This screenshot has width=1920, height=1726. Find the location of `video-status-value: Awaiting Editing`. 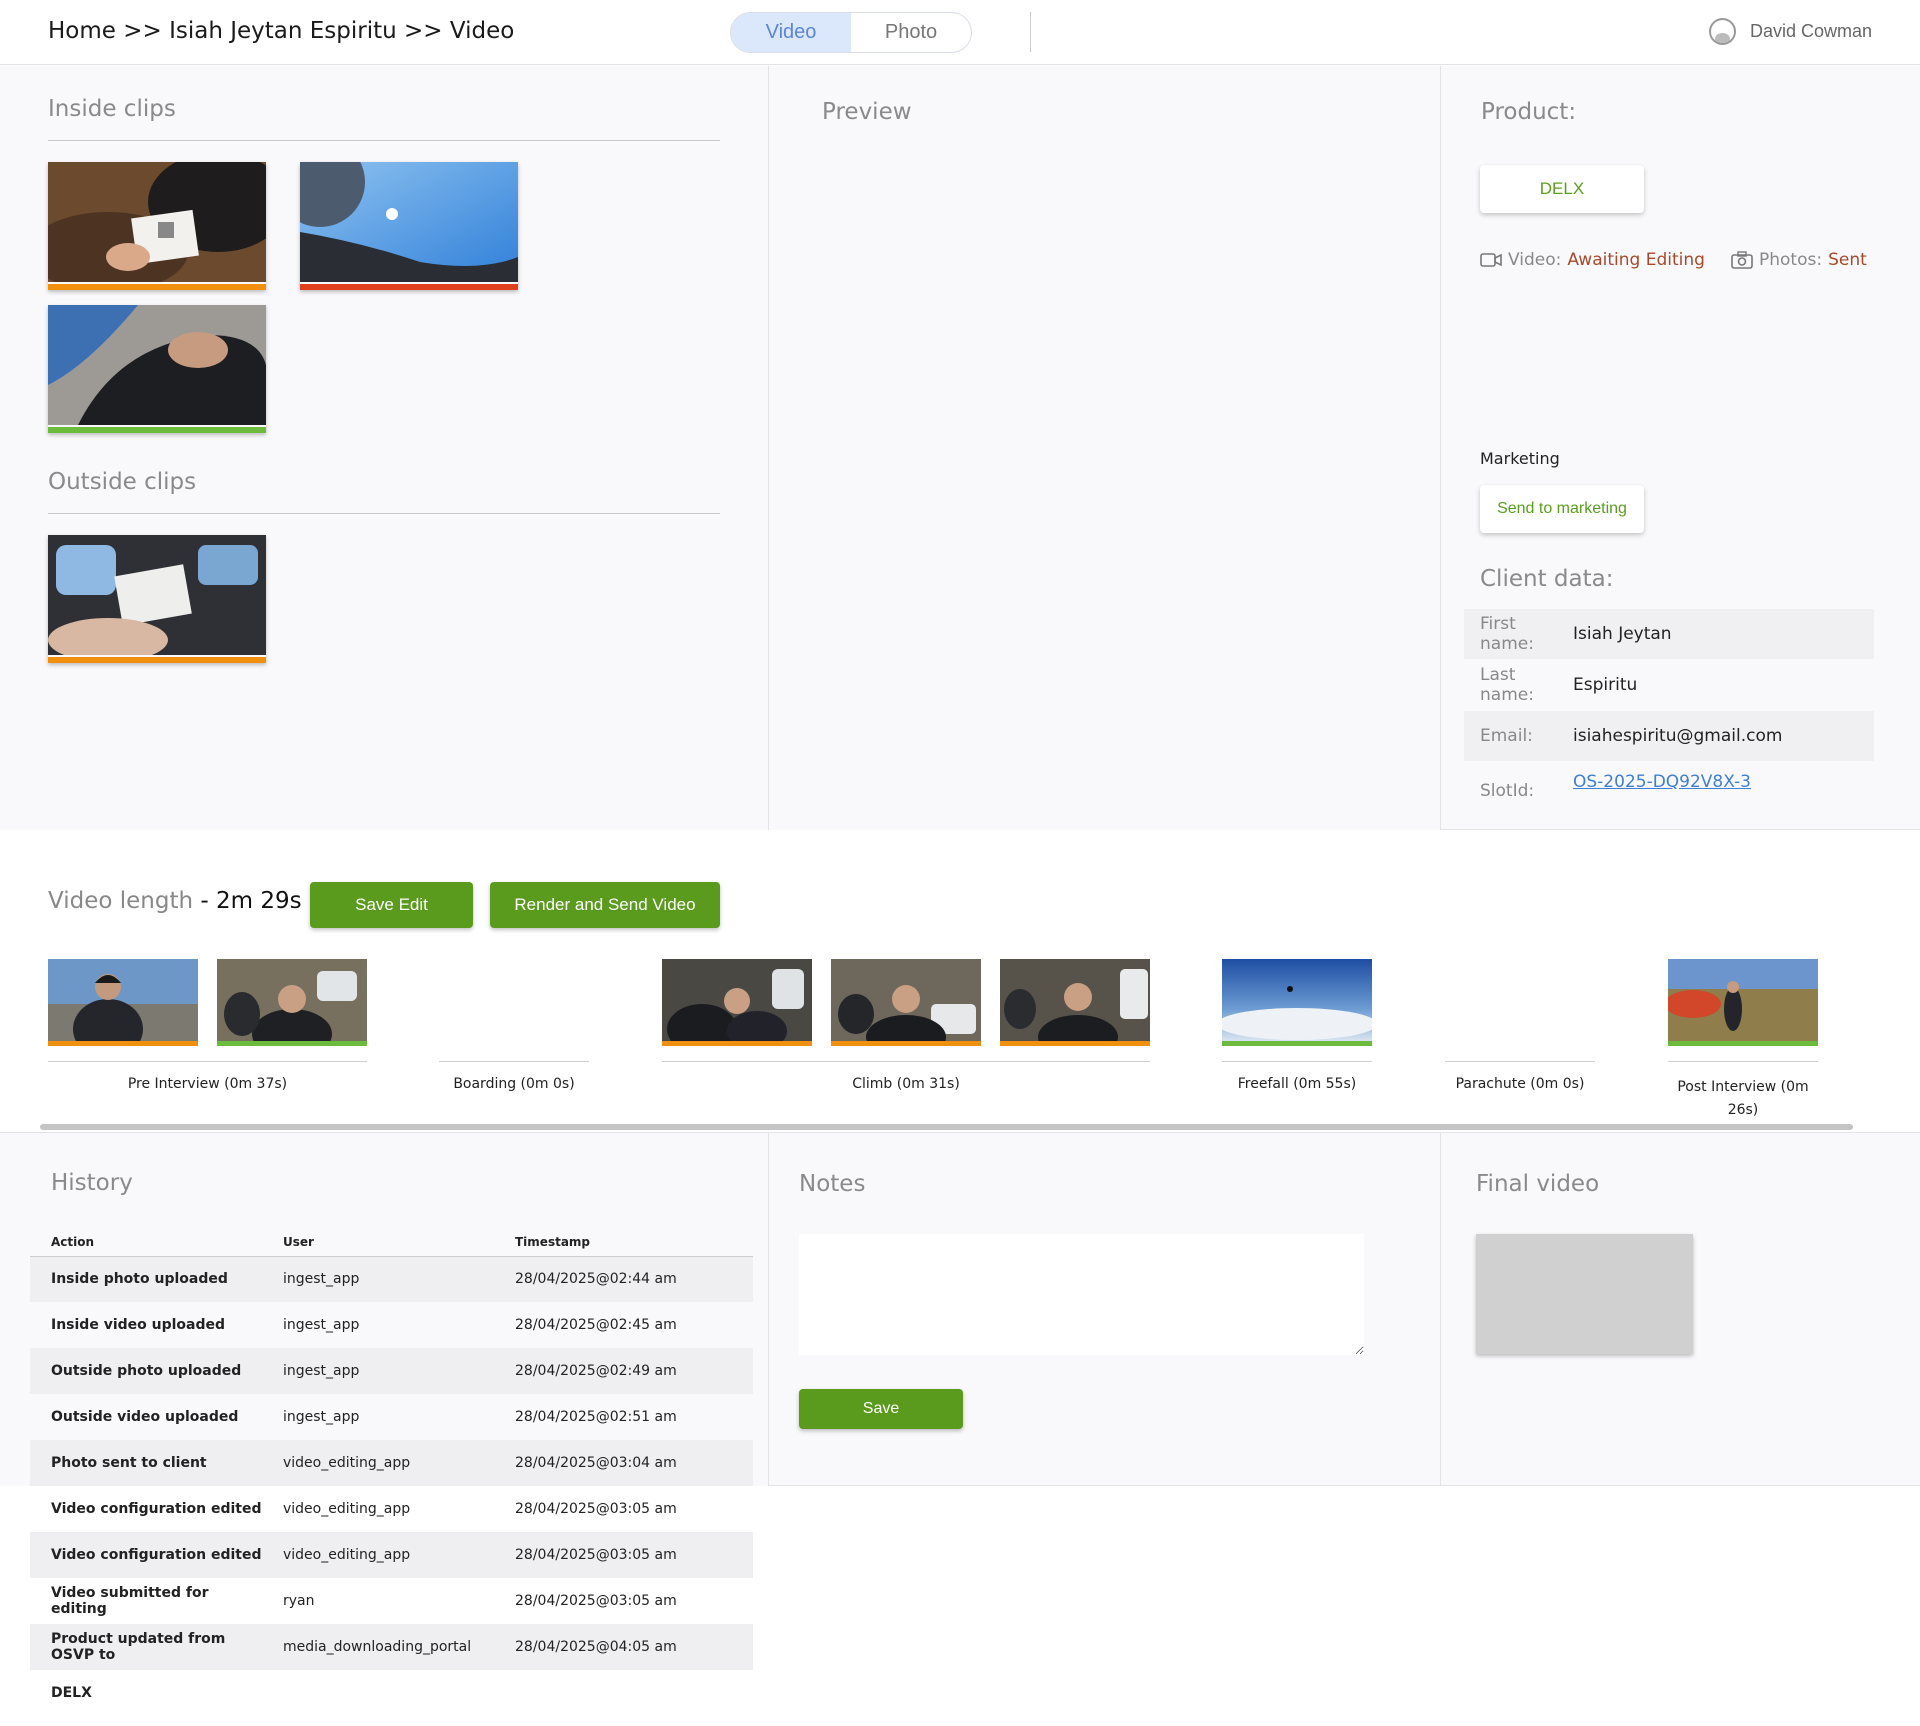

video-status-value: Awaiting Editing is located at coordinates (1636, 260).